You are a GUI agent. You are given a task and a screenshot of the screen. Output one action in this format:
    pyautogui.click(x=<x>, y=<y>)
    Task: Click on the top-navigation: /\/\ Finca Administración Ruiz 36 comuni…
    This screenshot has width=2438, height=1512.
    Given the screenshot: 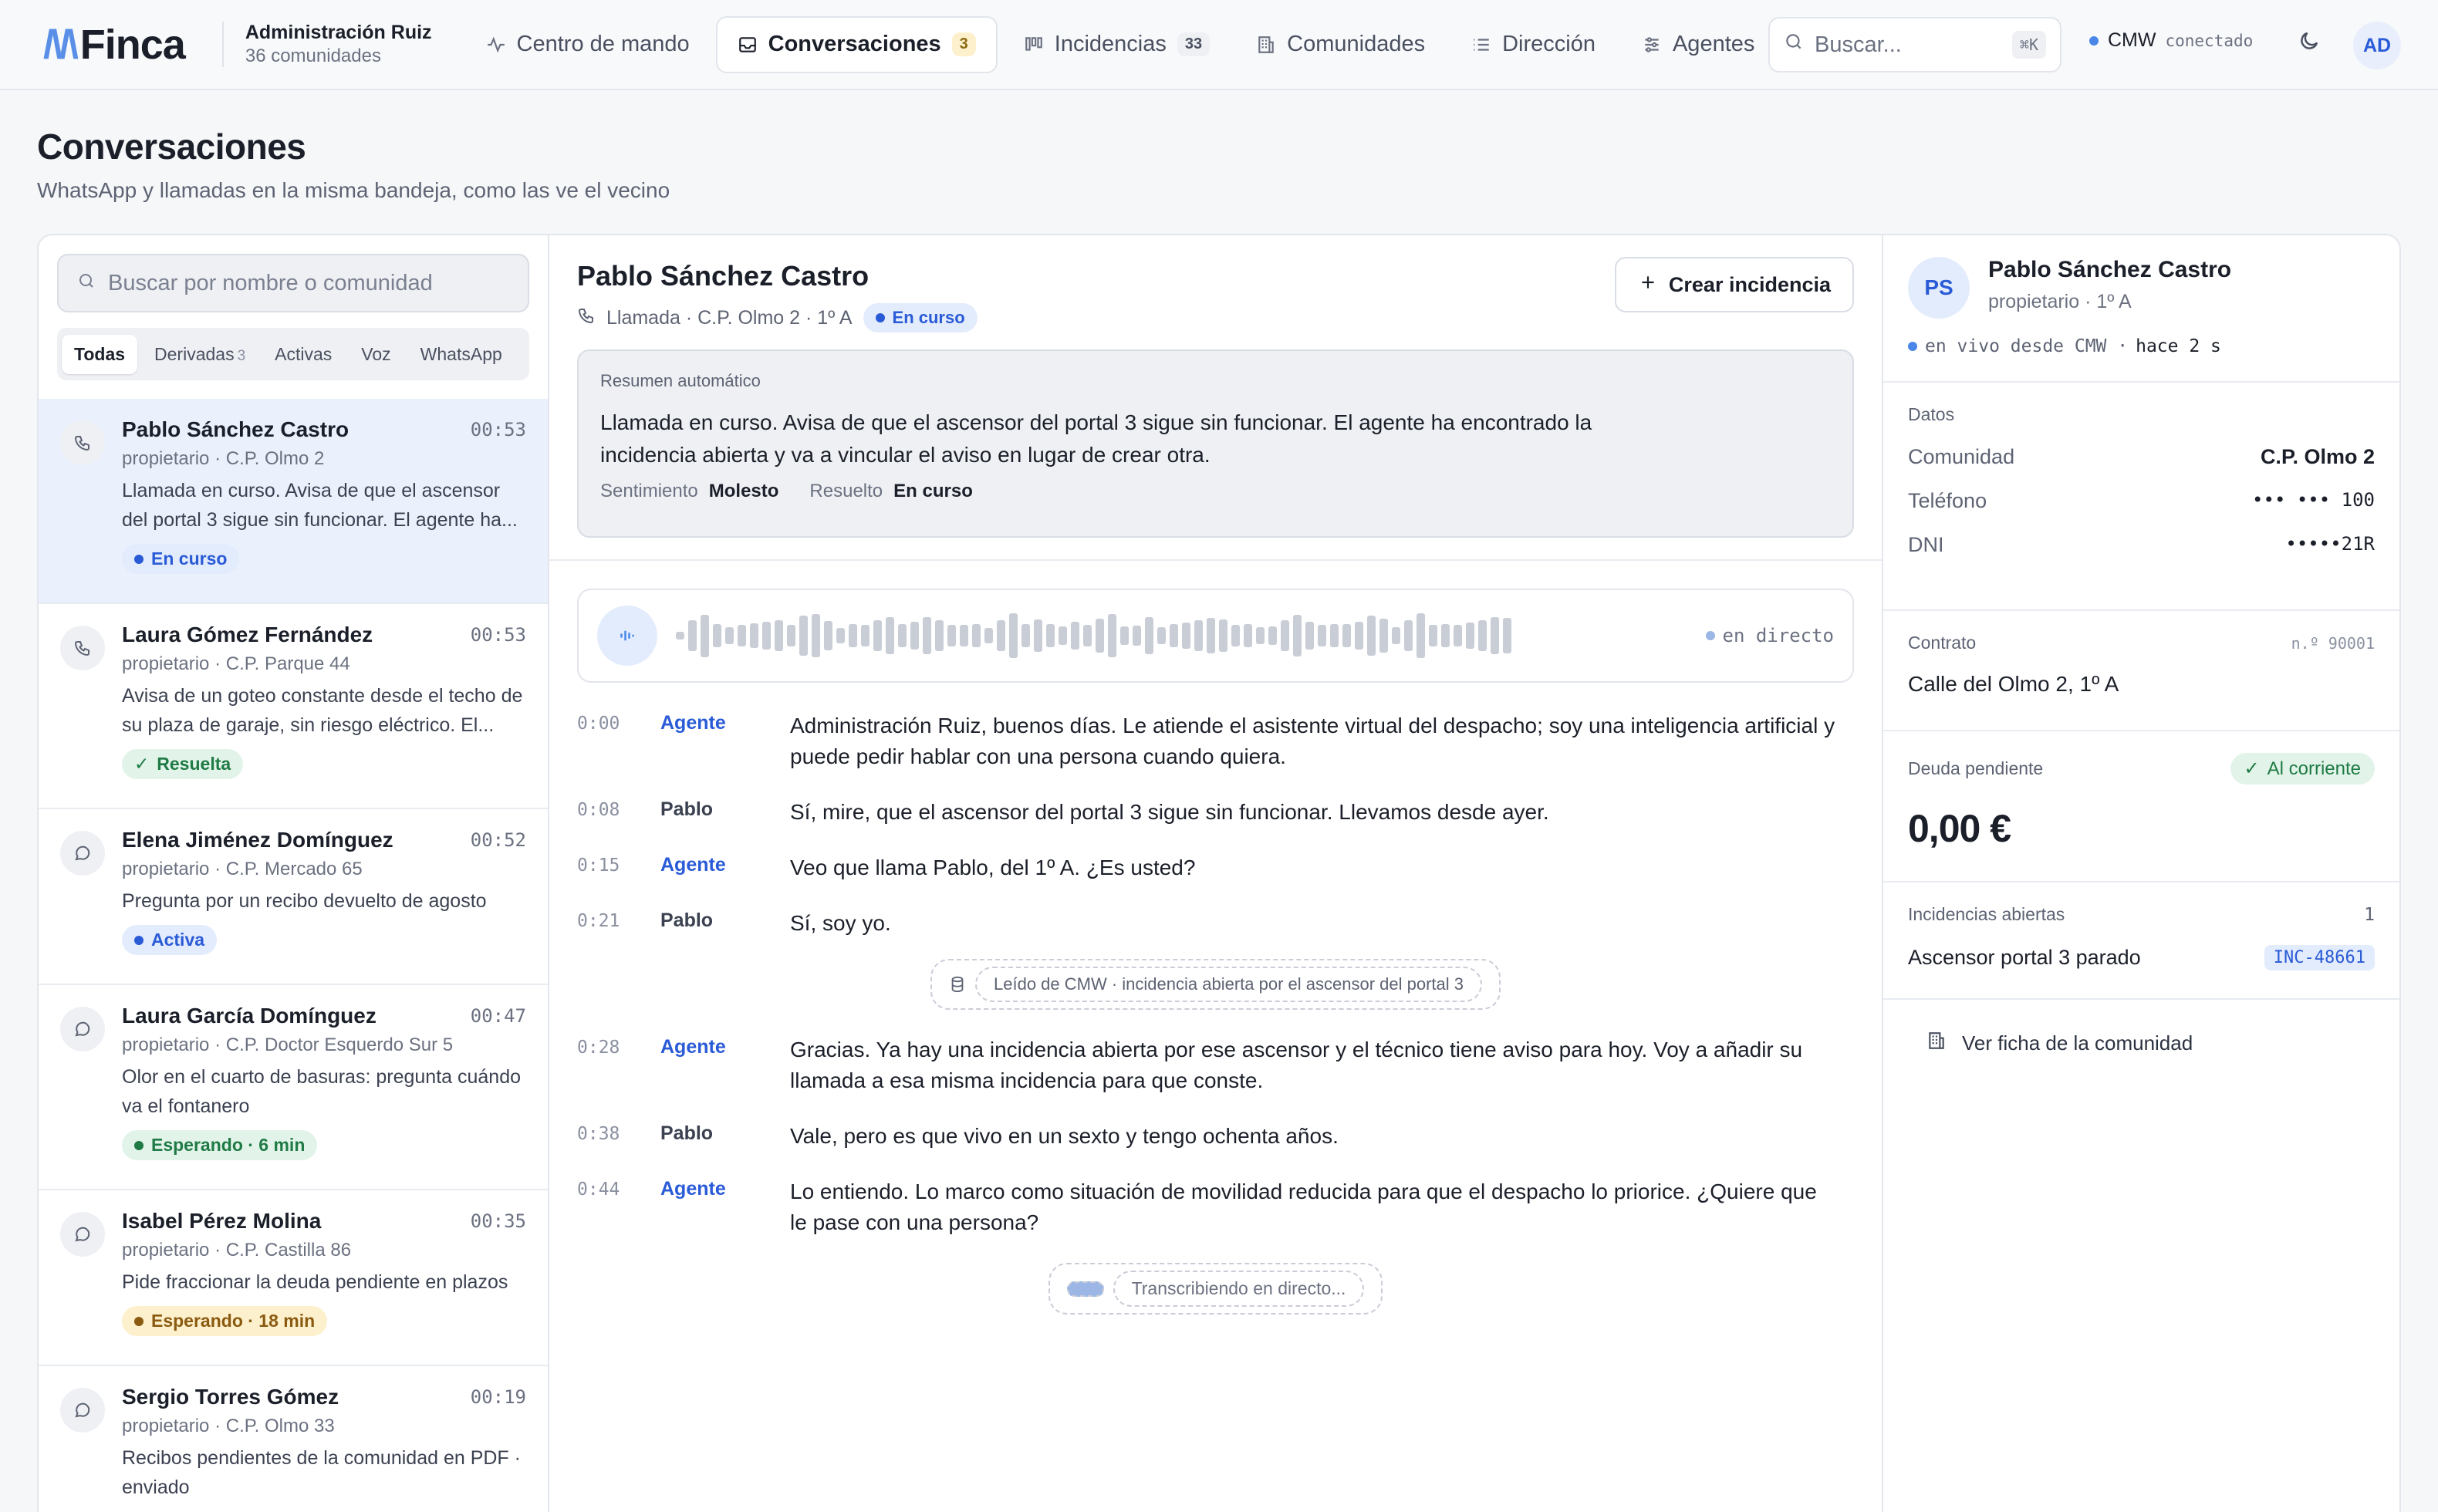 What is the action you would take?
    pyautogui.click(x=1219, y=45)
    